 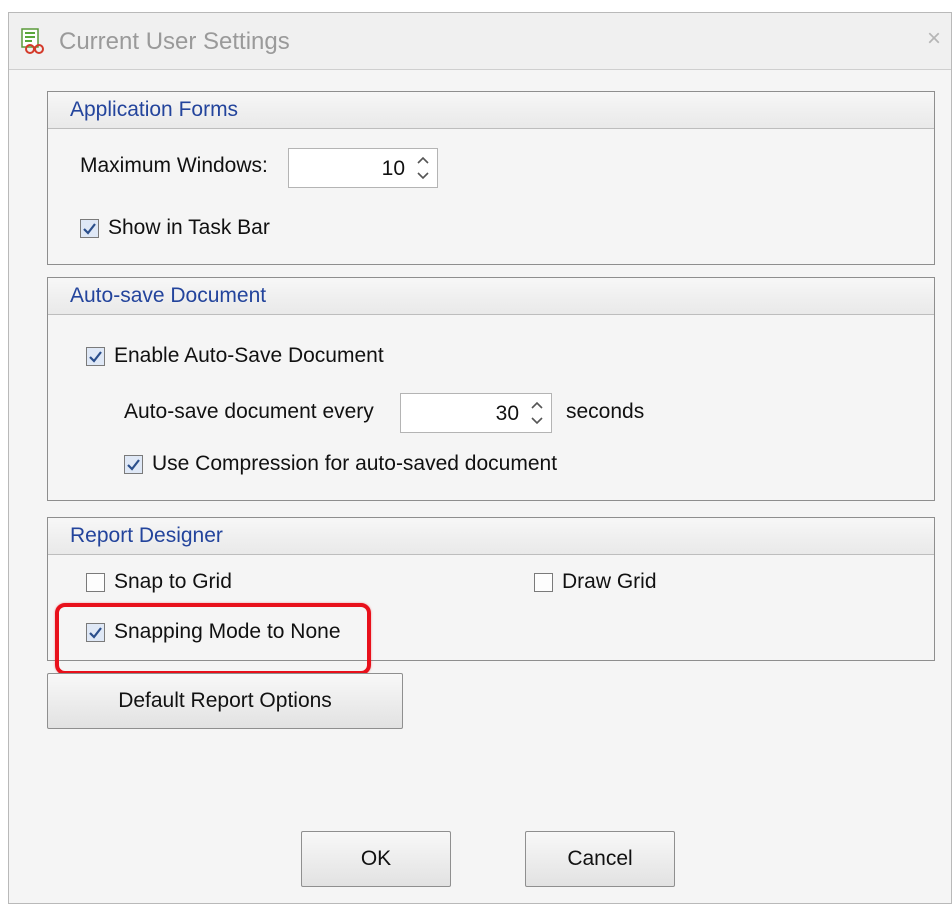 I want to click on auto-save-interval-spinner: 30, so click(x=476, y=413).